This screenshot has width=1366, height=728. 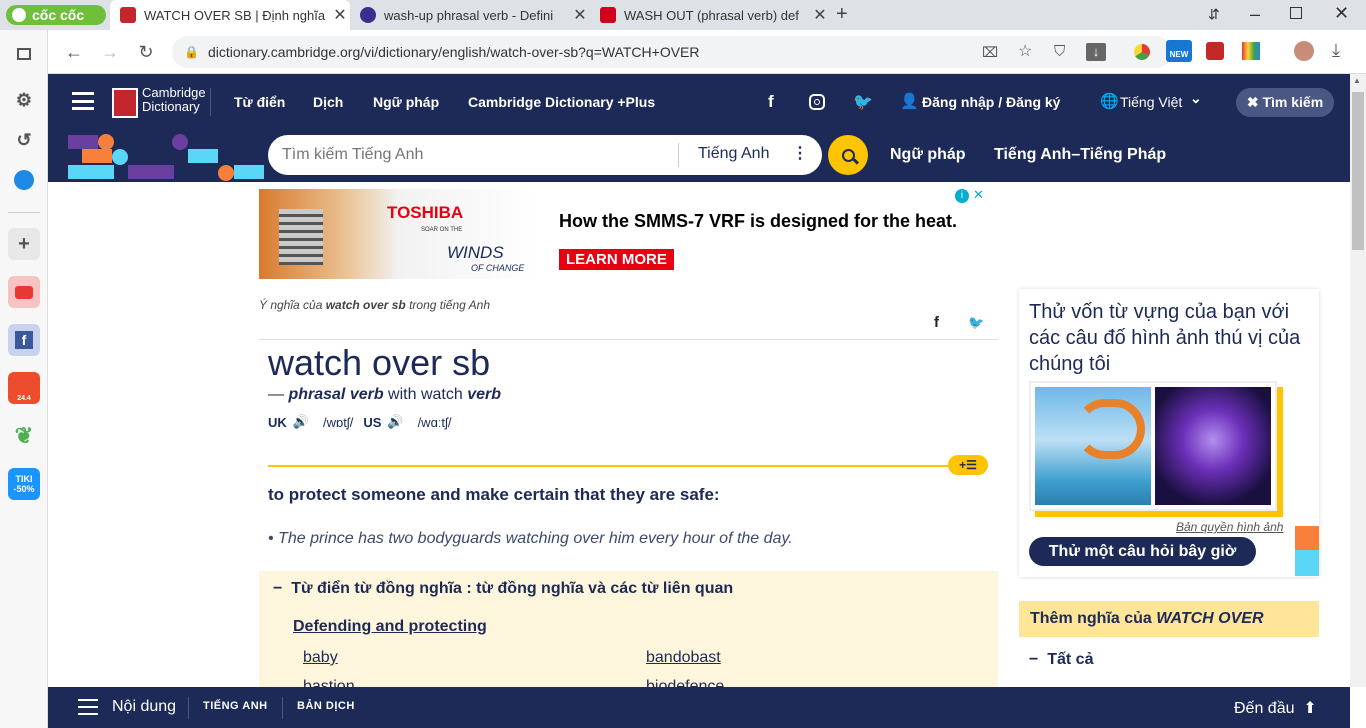 I want to click on search-box: Tiếng Anh ⋮, so click(x=545, y=155).